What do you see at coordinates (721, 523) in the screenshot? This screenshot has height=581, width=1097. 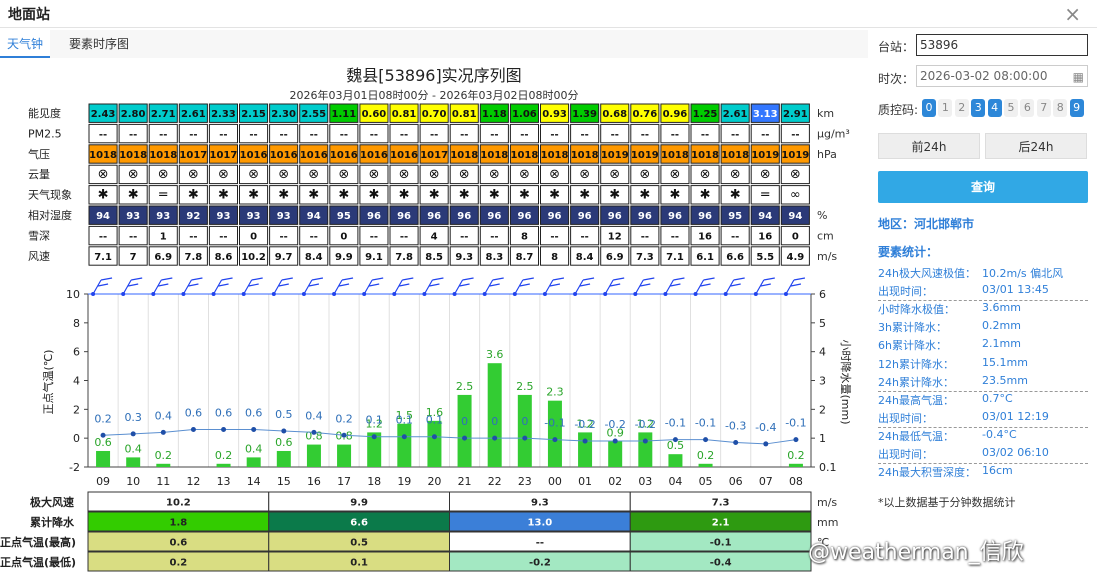 I see `summary-value: 2.1` at bounding box center [721, 523].